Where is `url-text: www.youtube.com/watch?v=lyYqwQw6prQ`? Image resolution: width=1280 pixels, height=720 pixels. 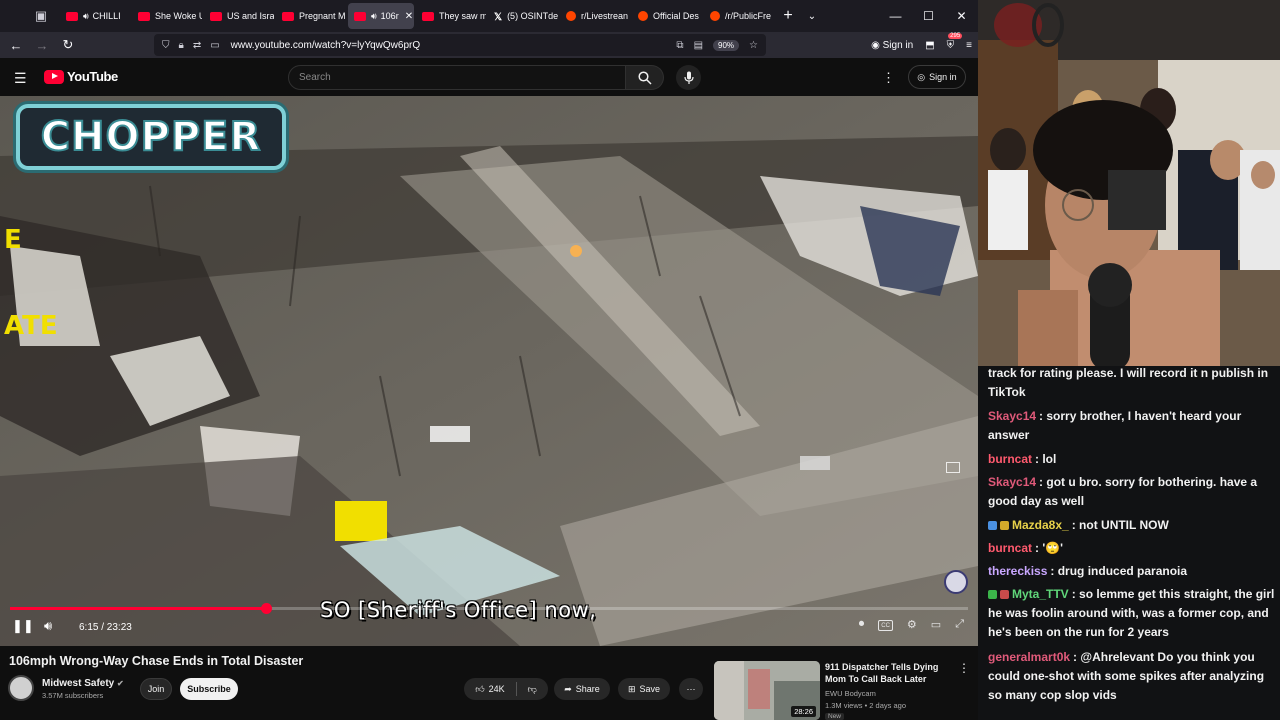
url-text: www.youtube.com/watch?v=lyYqwQw6prQ is located at coordinates (325, 45).